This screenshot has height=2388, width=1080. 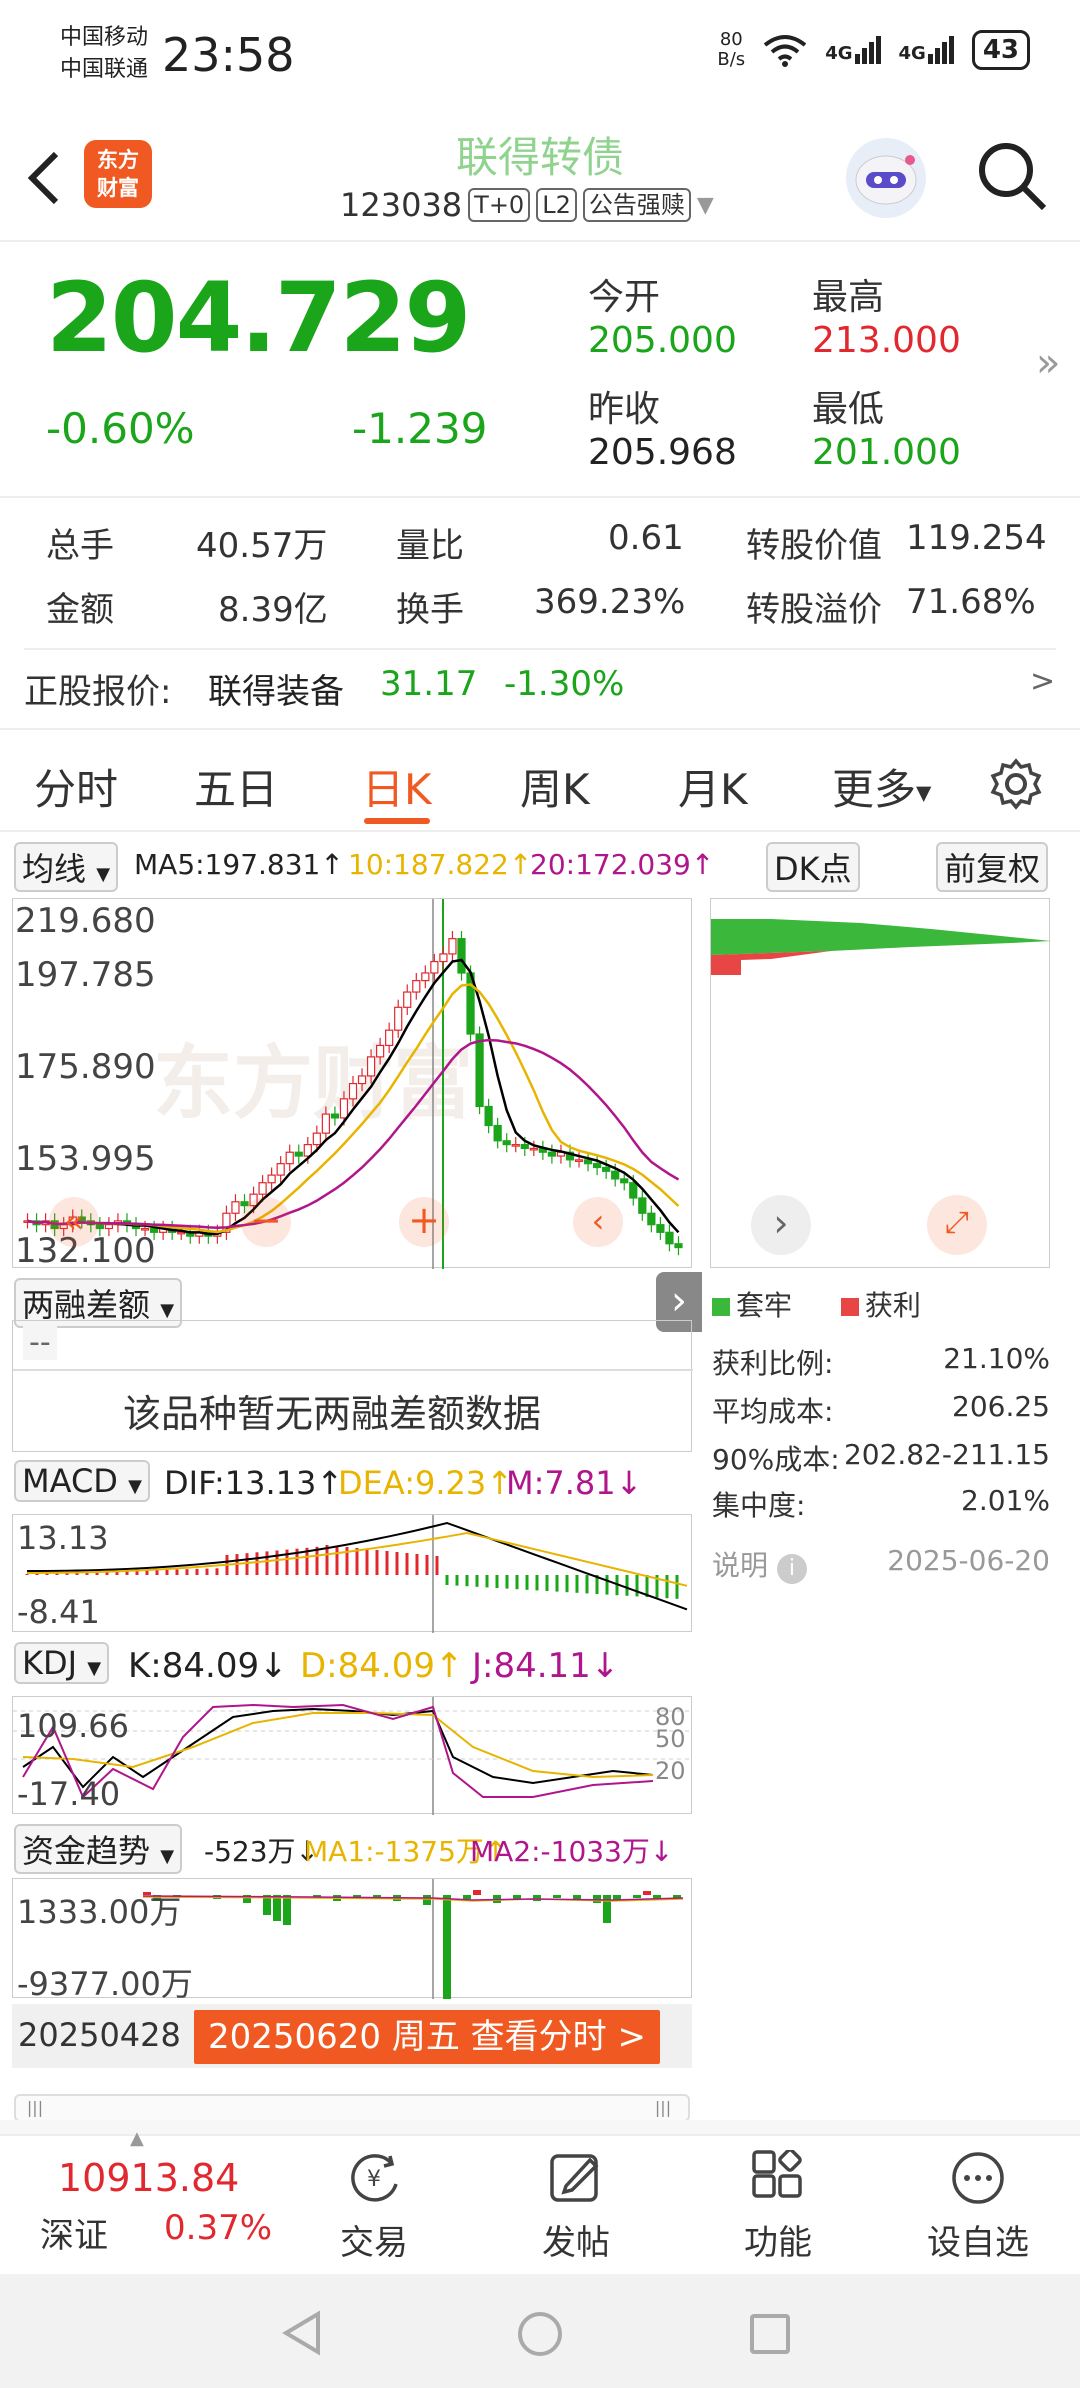 What do you see at coordinates (555, 786) in the screenshot?
I see `tab-weekly-k: 周K` at bounding box center [555, 786].